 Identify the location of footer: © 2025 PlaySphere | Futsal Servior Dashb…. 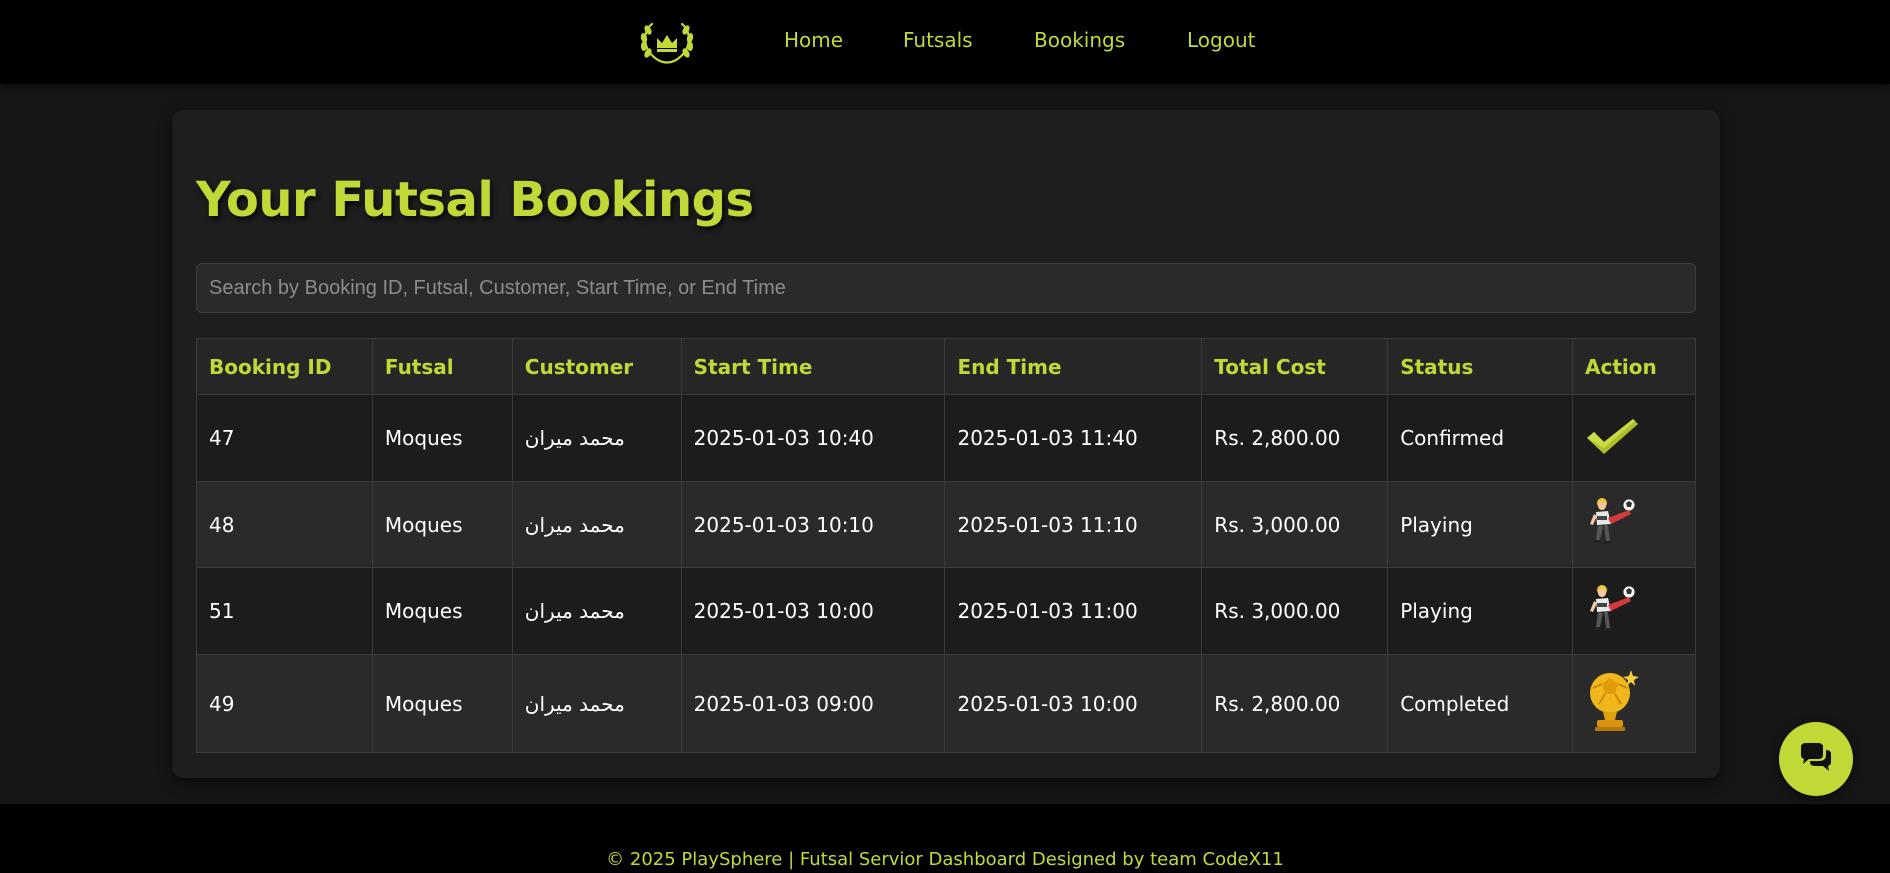
(945, 838).